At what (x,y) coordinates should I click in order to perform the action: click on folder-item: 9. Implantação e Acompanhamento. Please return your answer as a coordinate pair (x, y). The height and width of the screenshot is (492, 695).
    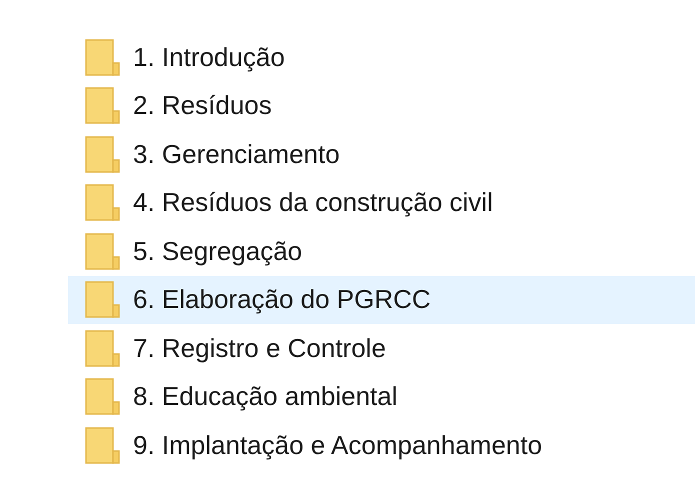
    Looking at the image, I should click on (381, 445).